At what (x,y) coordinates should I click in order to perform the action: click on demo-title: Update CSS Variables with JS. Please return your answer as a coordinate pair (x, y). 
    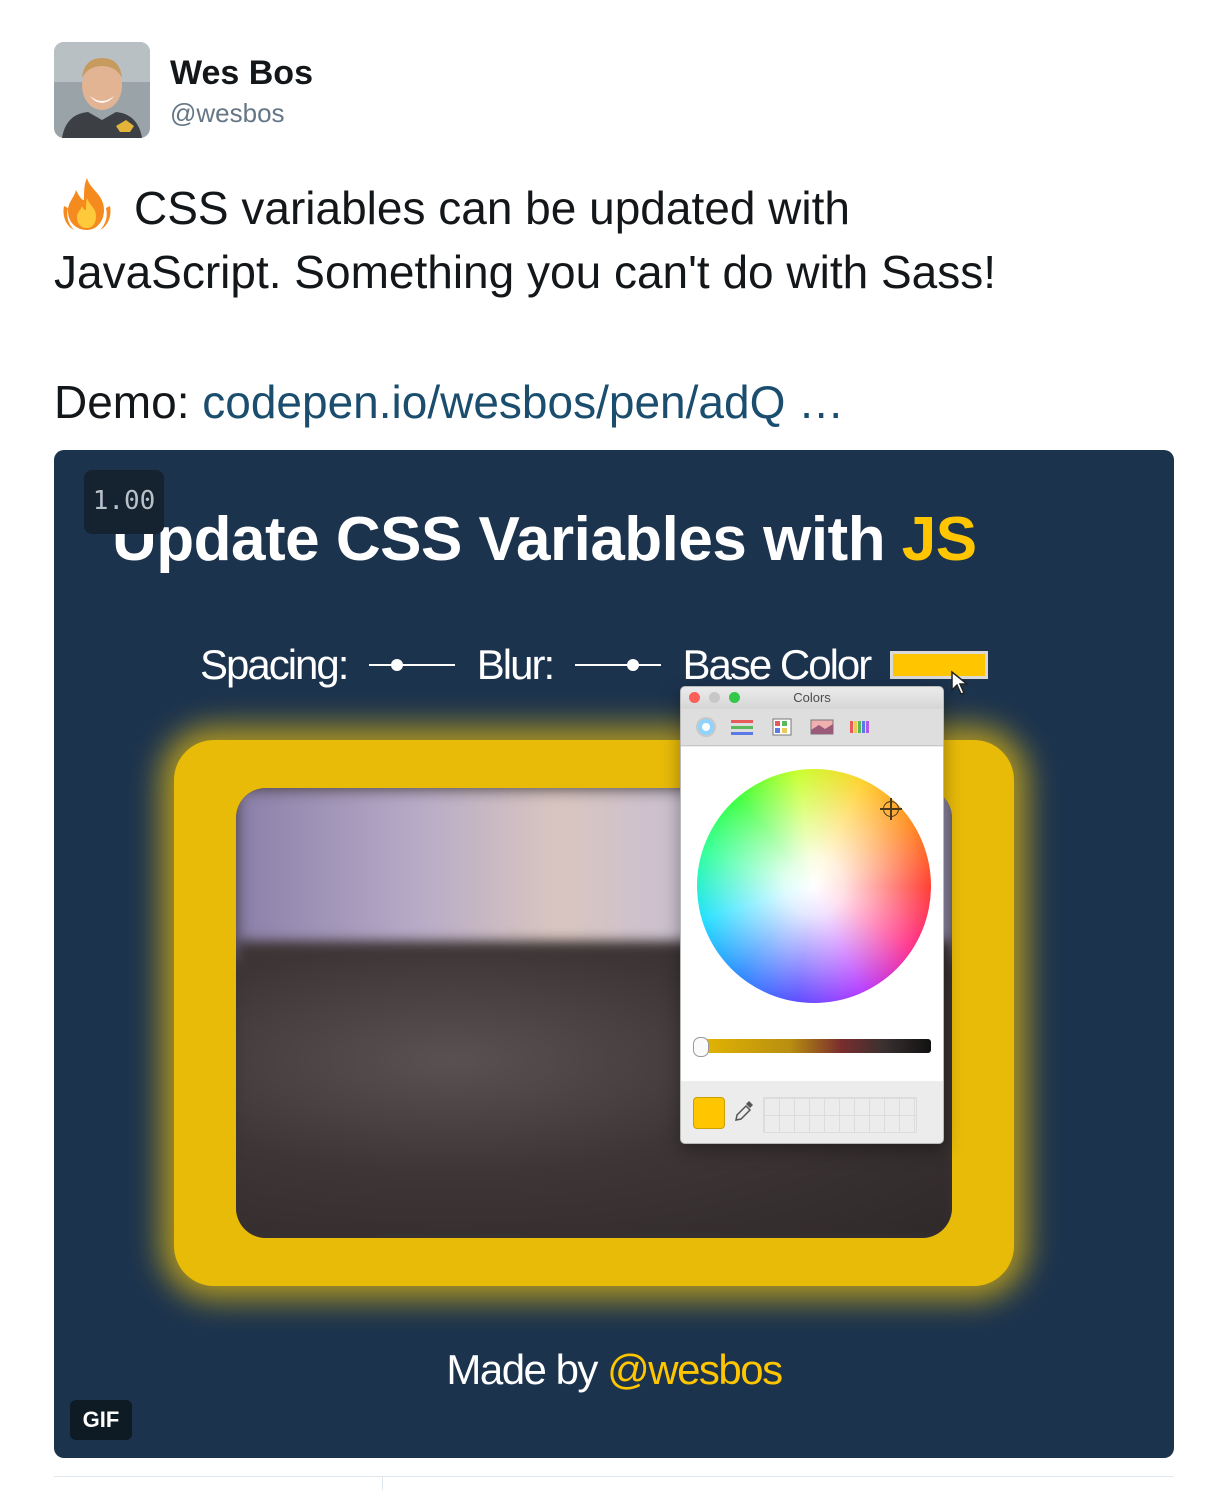
    Looking at the image, I should click on (544, 539).